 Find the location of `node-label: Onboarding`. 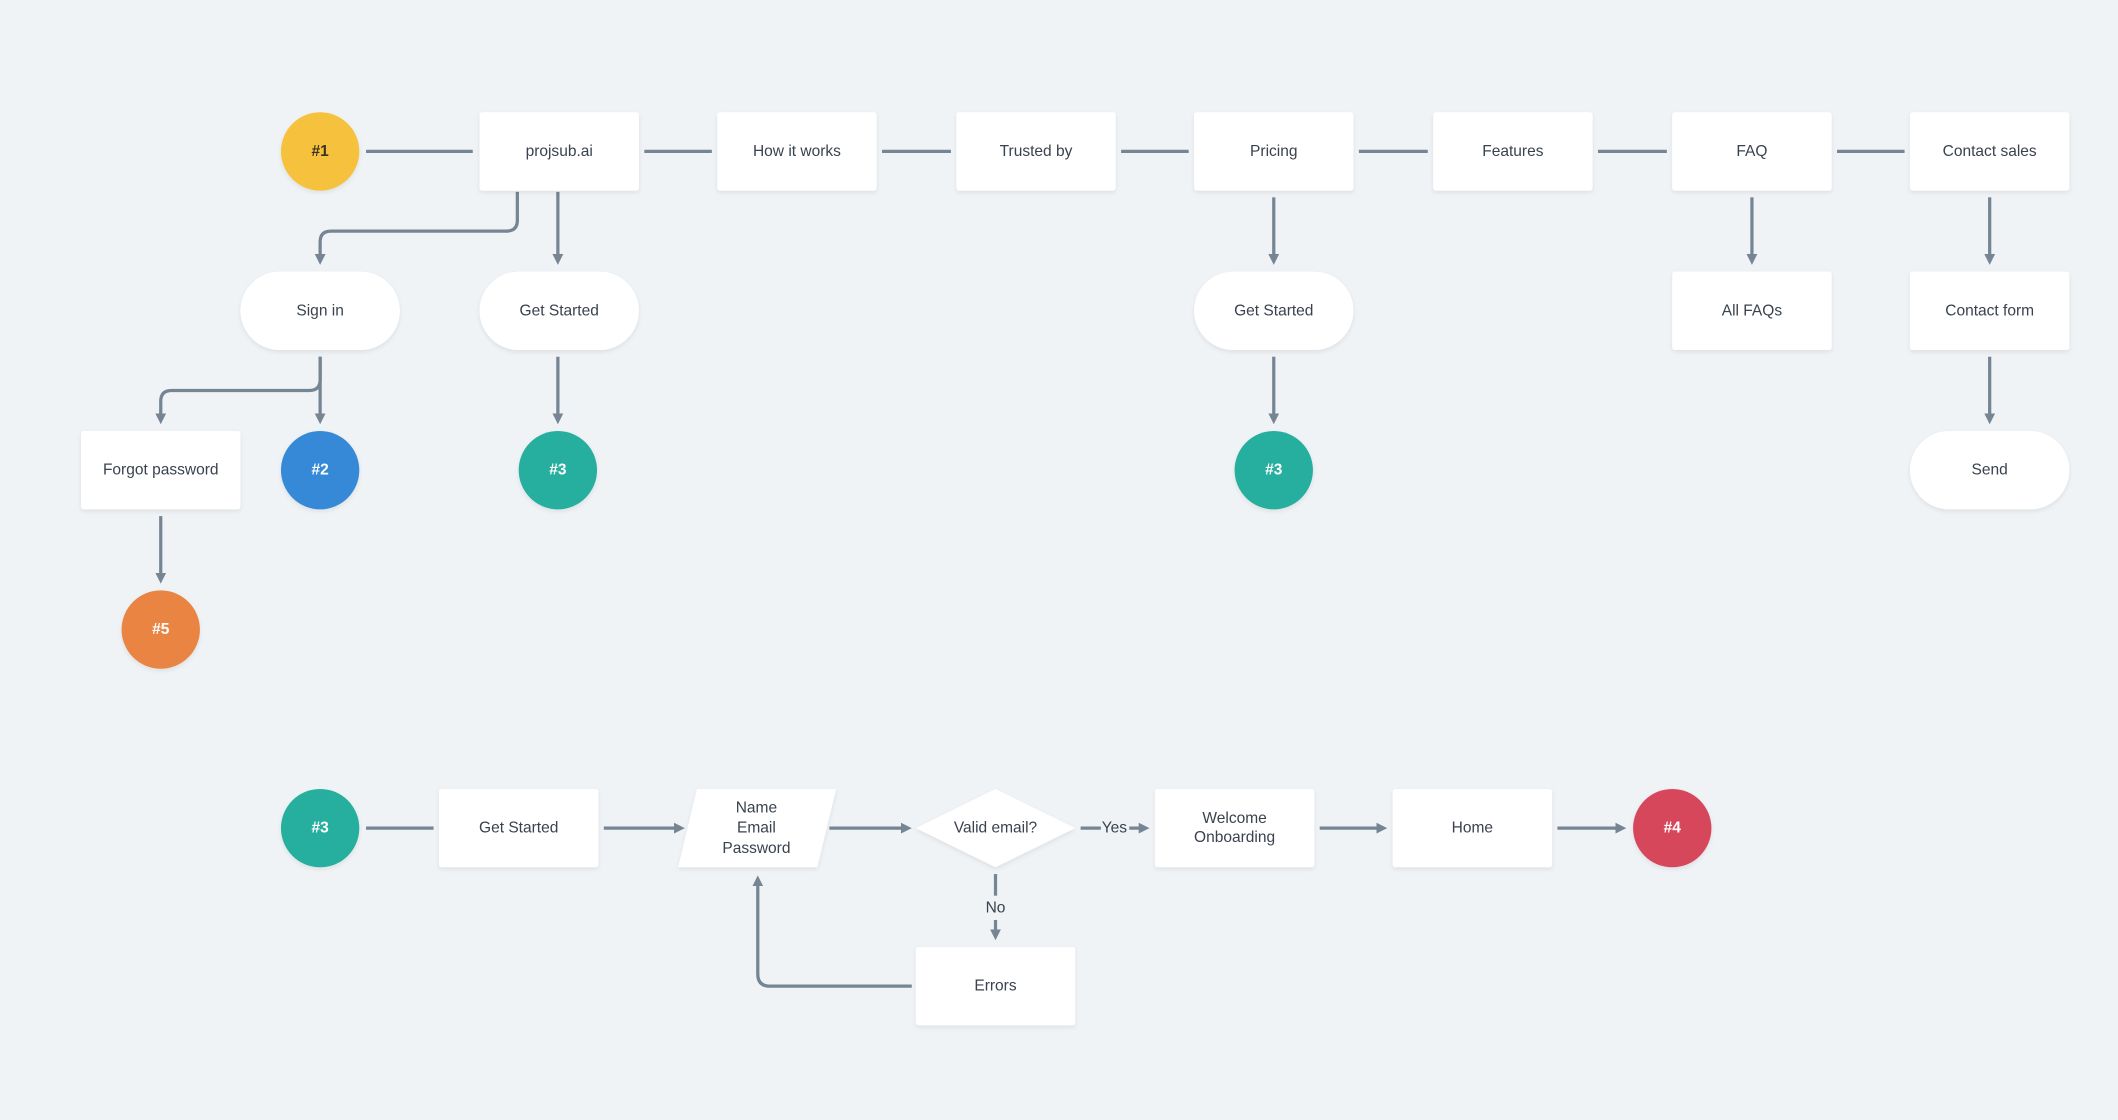

node-label: Onboarding is located at coordinates (1234, 837).